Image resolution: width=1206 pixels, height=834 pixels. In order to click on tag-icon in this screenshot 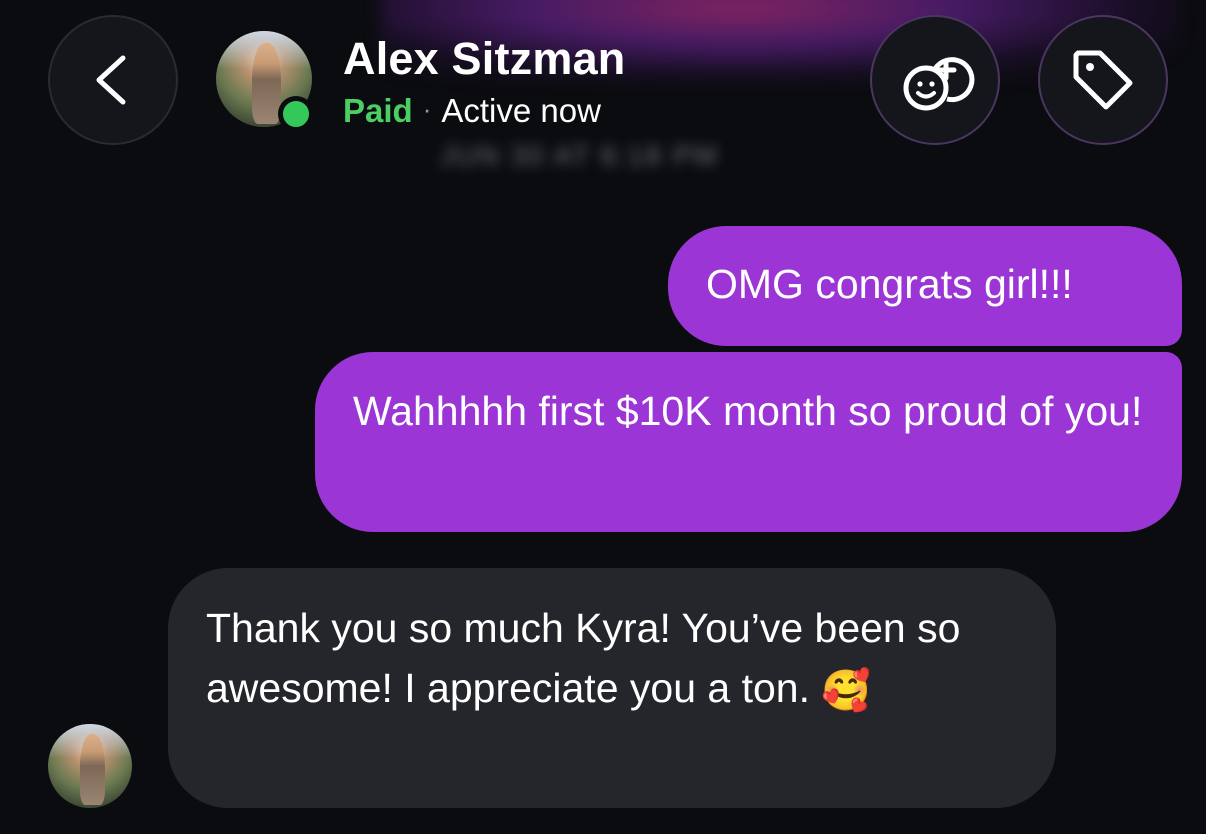, I will do `click(1103, 80)`.